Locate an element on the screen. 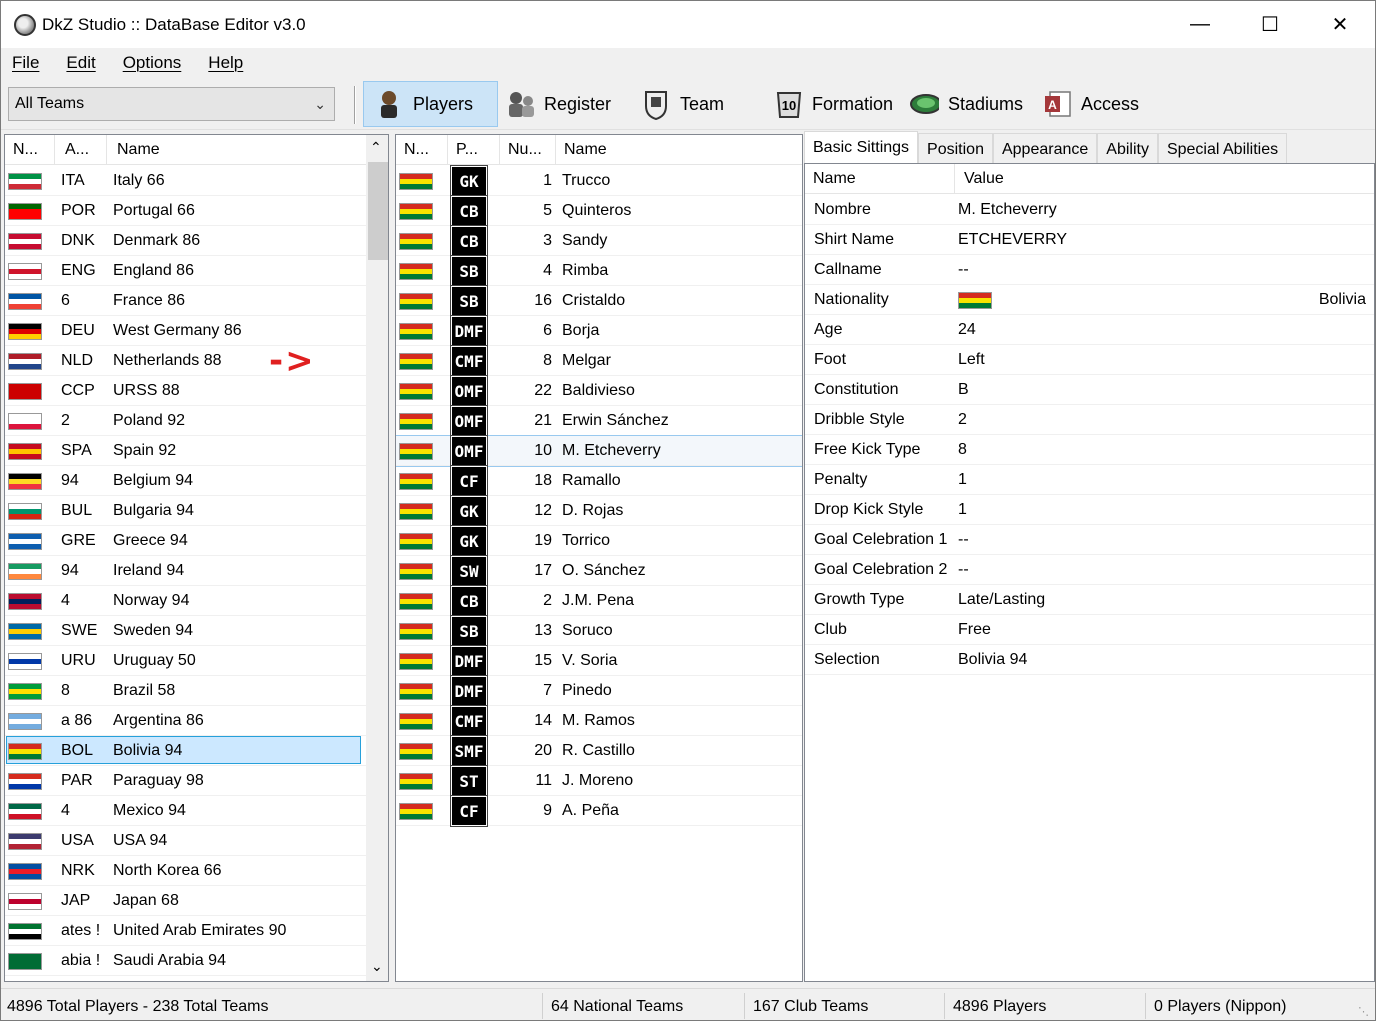 Image resolution: width=1376 pixels, height=1021 pixels. player-row: SB 4 Rimba is located at coordinates (599, 271).